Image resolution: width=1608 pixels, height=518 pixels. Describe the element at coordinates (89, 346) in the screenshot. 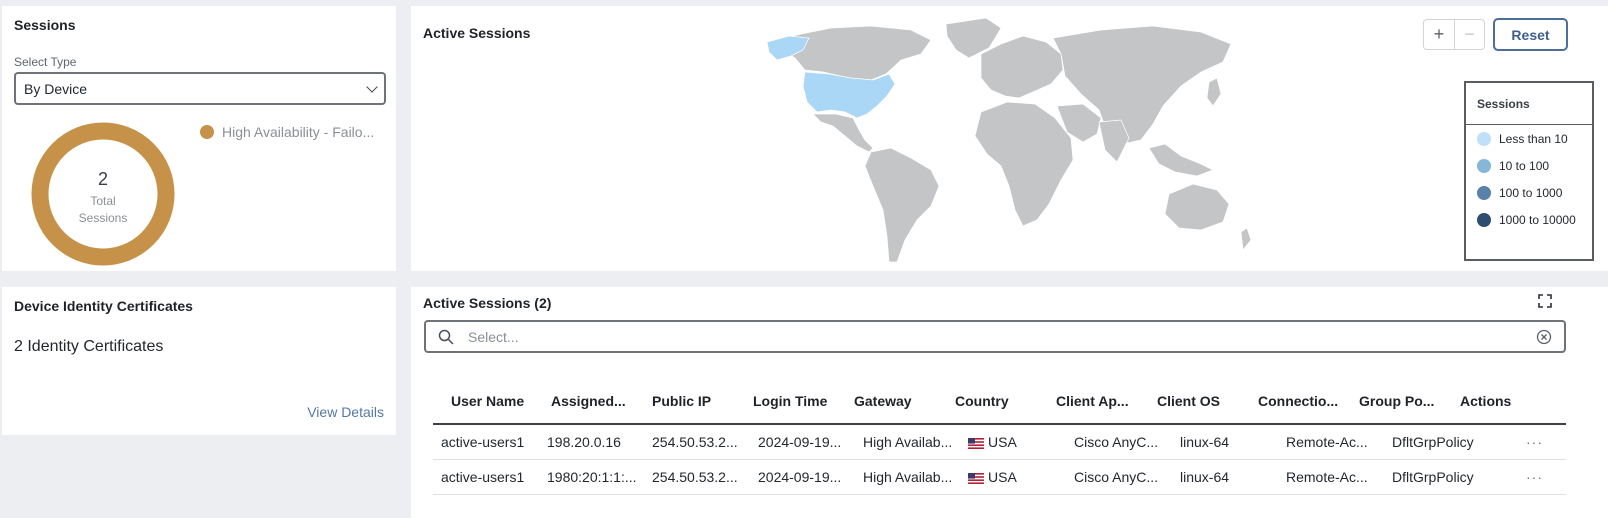

I see `identity-certificates-count: 2 Identity Certificates` at that location.